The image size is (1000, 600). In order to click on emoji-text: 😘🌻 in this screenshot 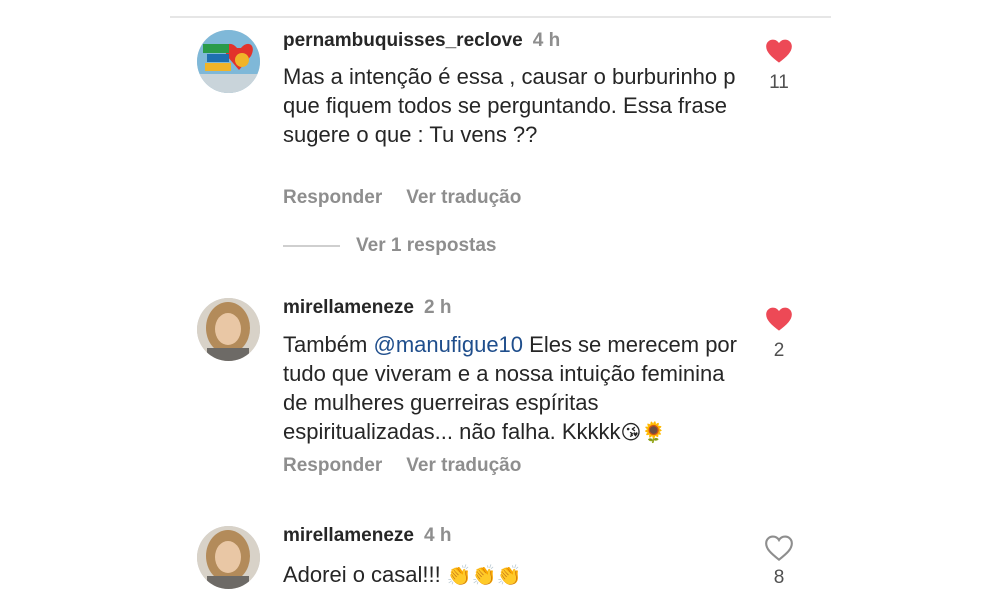, I will do `click(643, 432)`.